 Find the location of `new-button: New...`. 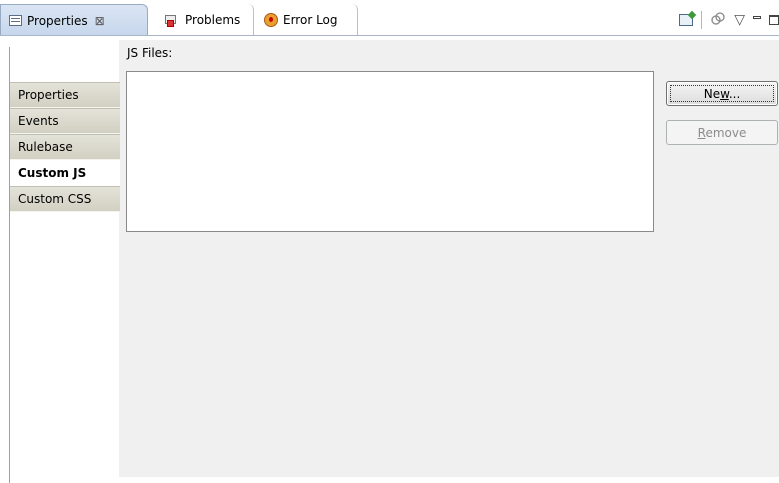

new-button: New... is located at coordinates (722, 93).